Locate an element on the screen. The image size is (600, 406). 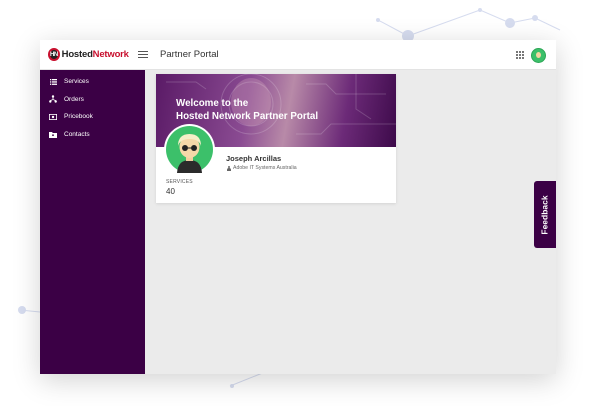
user-avatar is located at coordinates (538, 55).